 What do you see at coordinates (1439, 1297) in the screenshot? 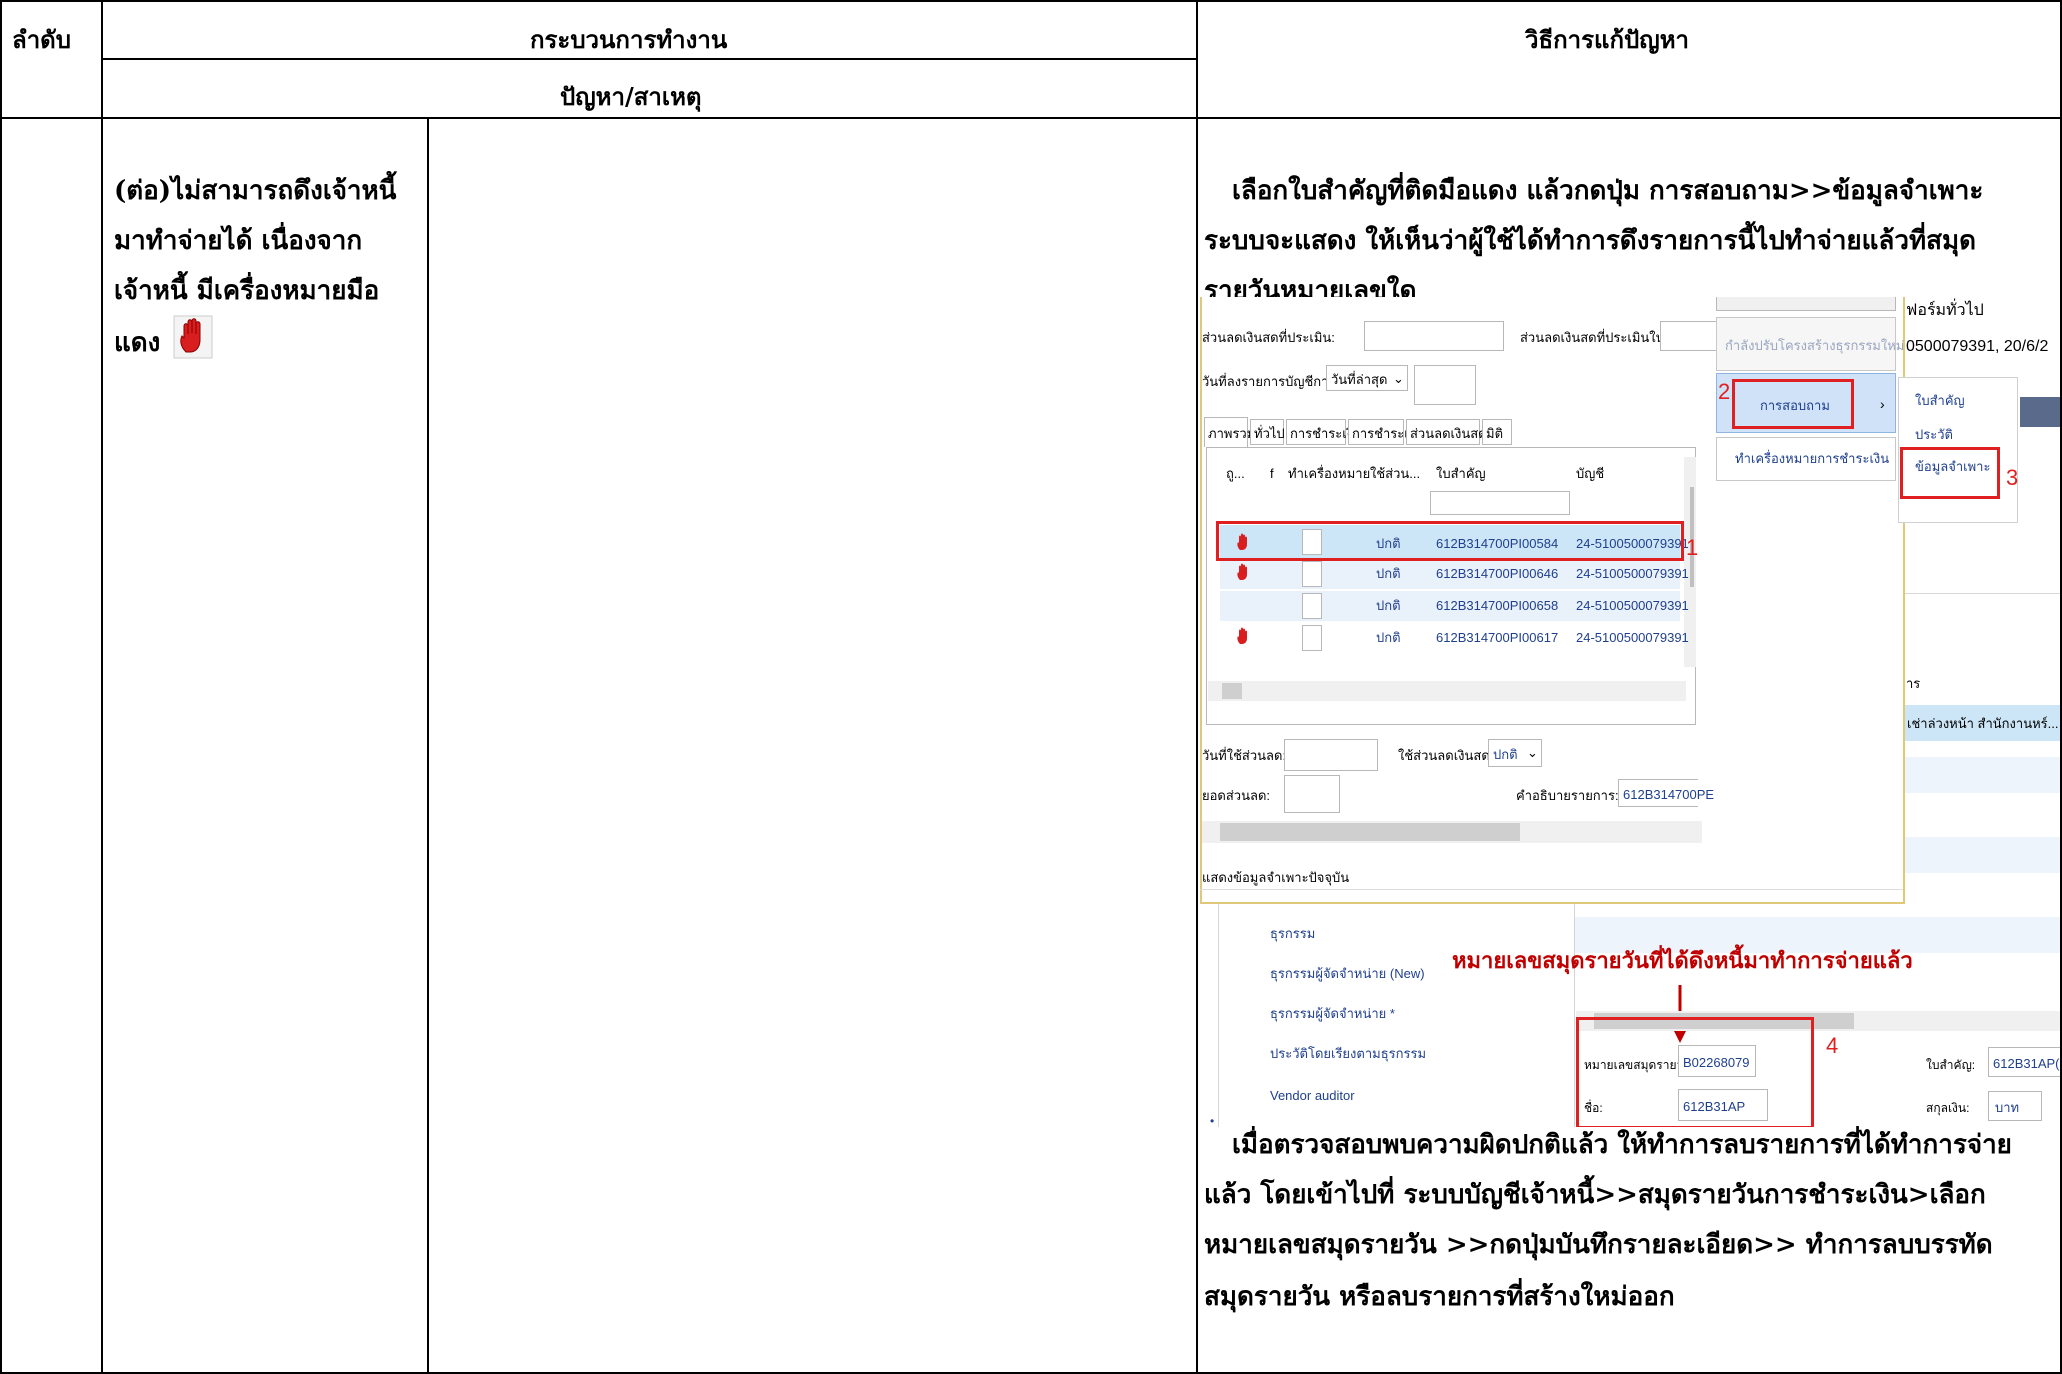
I see `solution-bottom-line-4: สมุดรายวัน หรือลบรายการที่สร้างใหม่ออก` at bounding box center [1439, 1297].